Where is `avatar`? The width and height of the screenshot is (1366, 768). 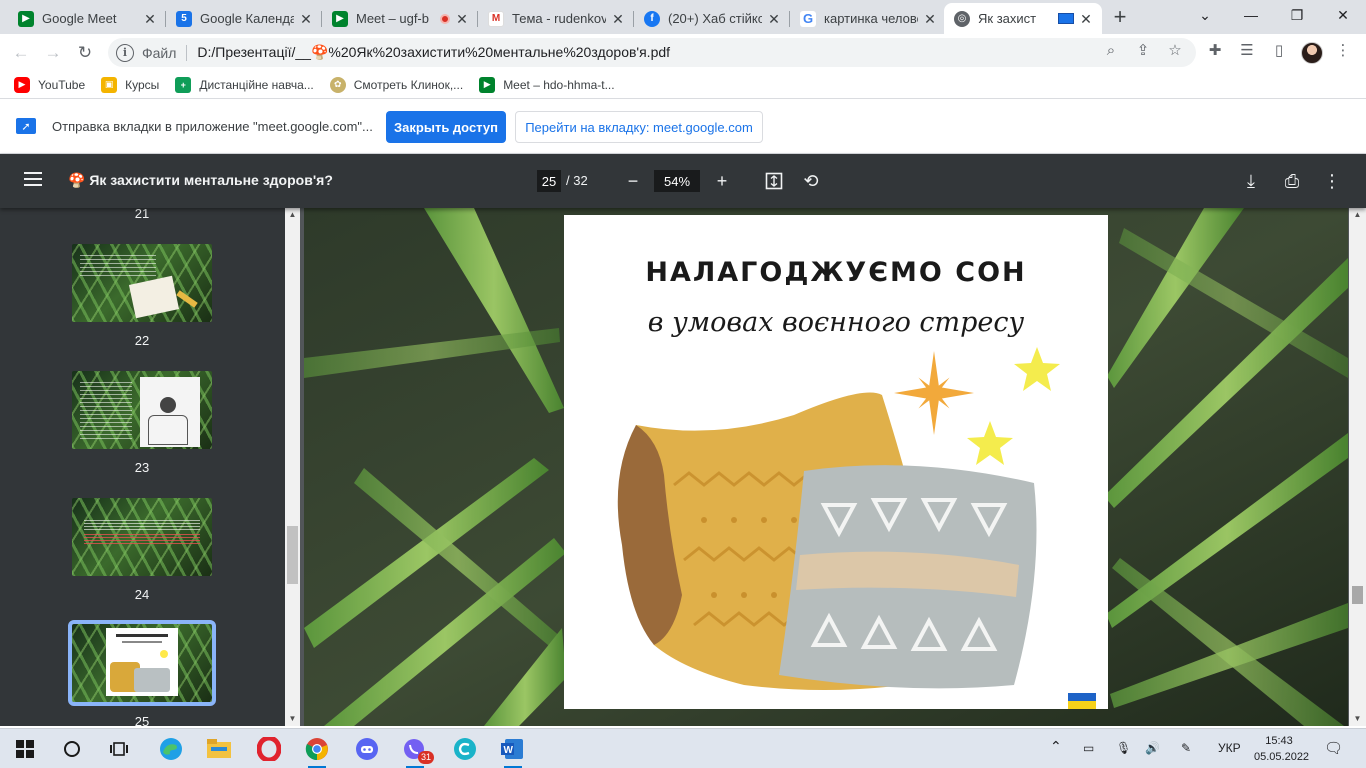 avatar is located at coordinates (1312, 53).